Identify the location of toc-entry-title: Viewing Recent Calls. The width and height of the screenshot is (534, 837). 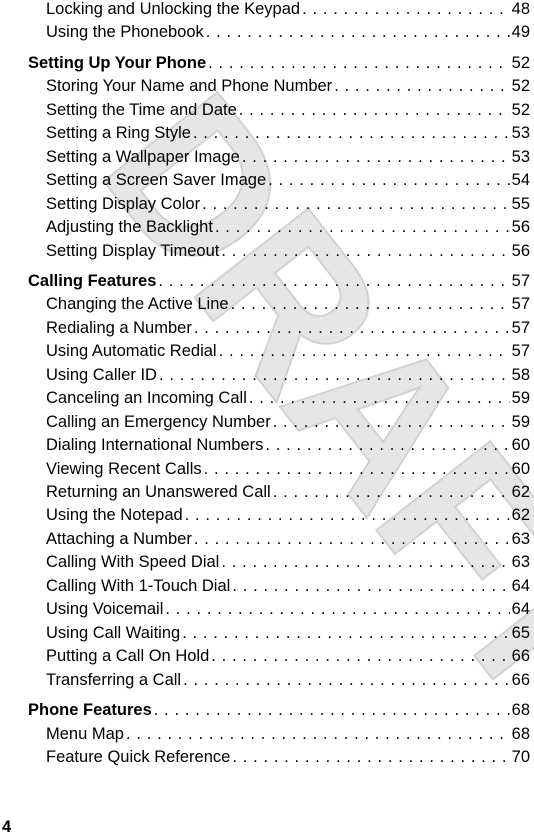
(124, 468).